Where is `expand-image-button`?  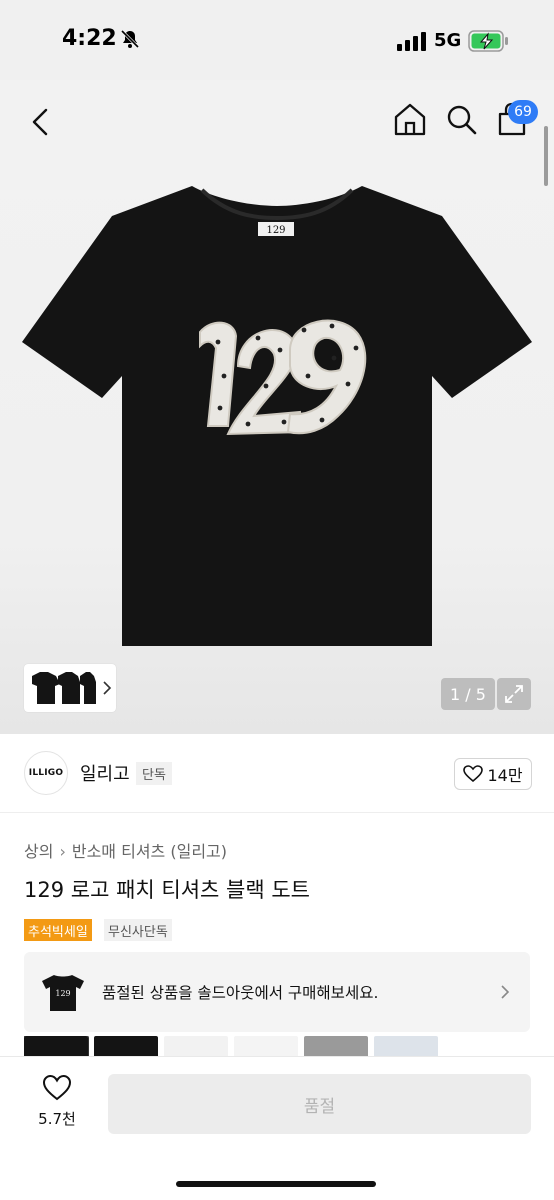 expand-image-button is located at coordinates (514, 694).